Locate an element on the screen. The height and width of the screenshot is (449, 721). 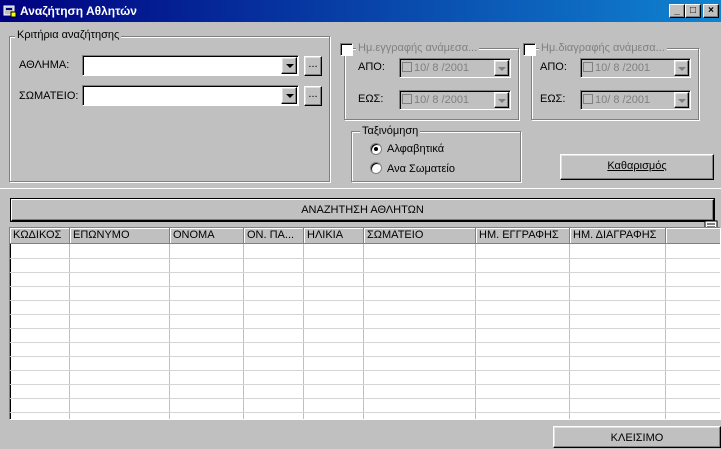
criteria-group-title: Κριτήρια αναζήτησης is located at coordinates (68, 35).